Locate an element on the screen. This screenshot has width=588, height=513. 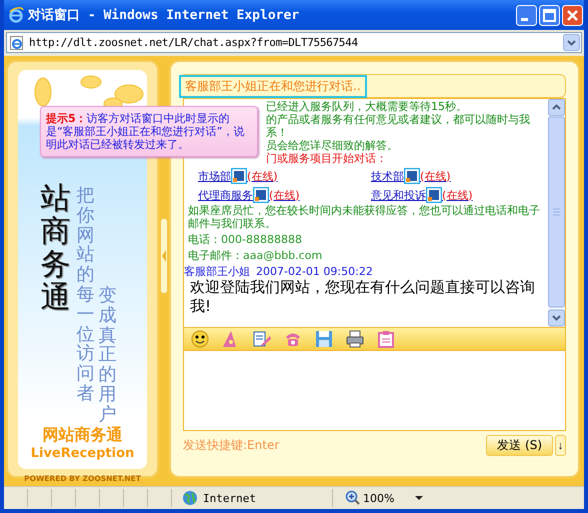
notice-text: 系！ is located at coordinates (277, 132).